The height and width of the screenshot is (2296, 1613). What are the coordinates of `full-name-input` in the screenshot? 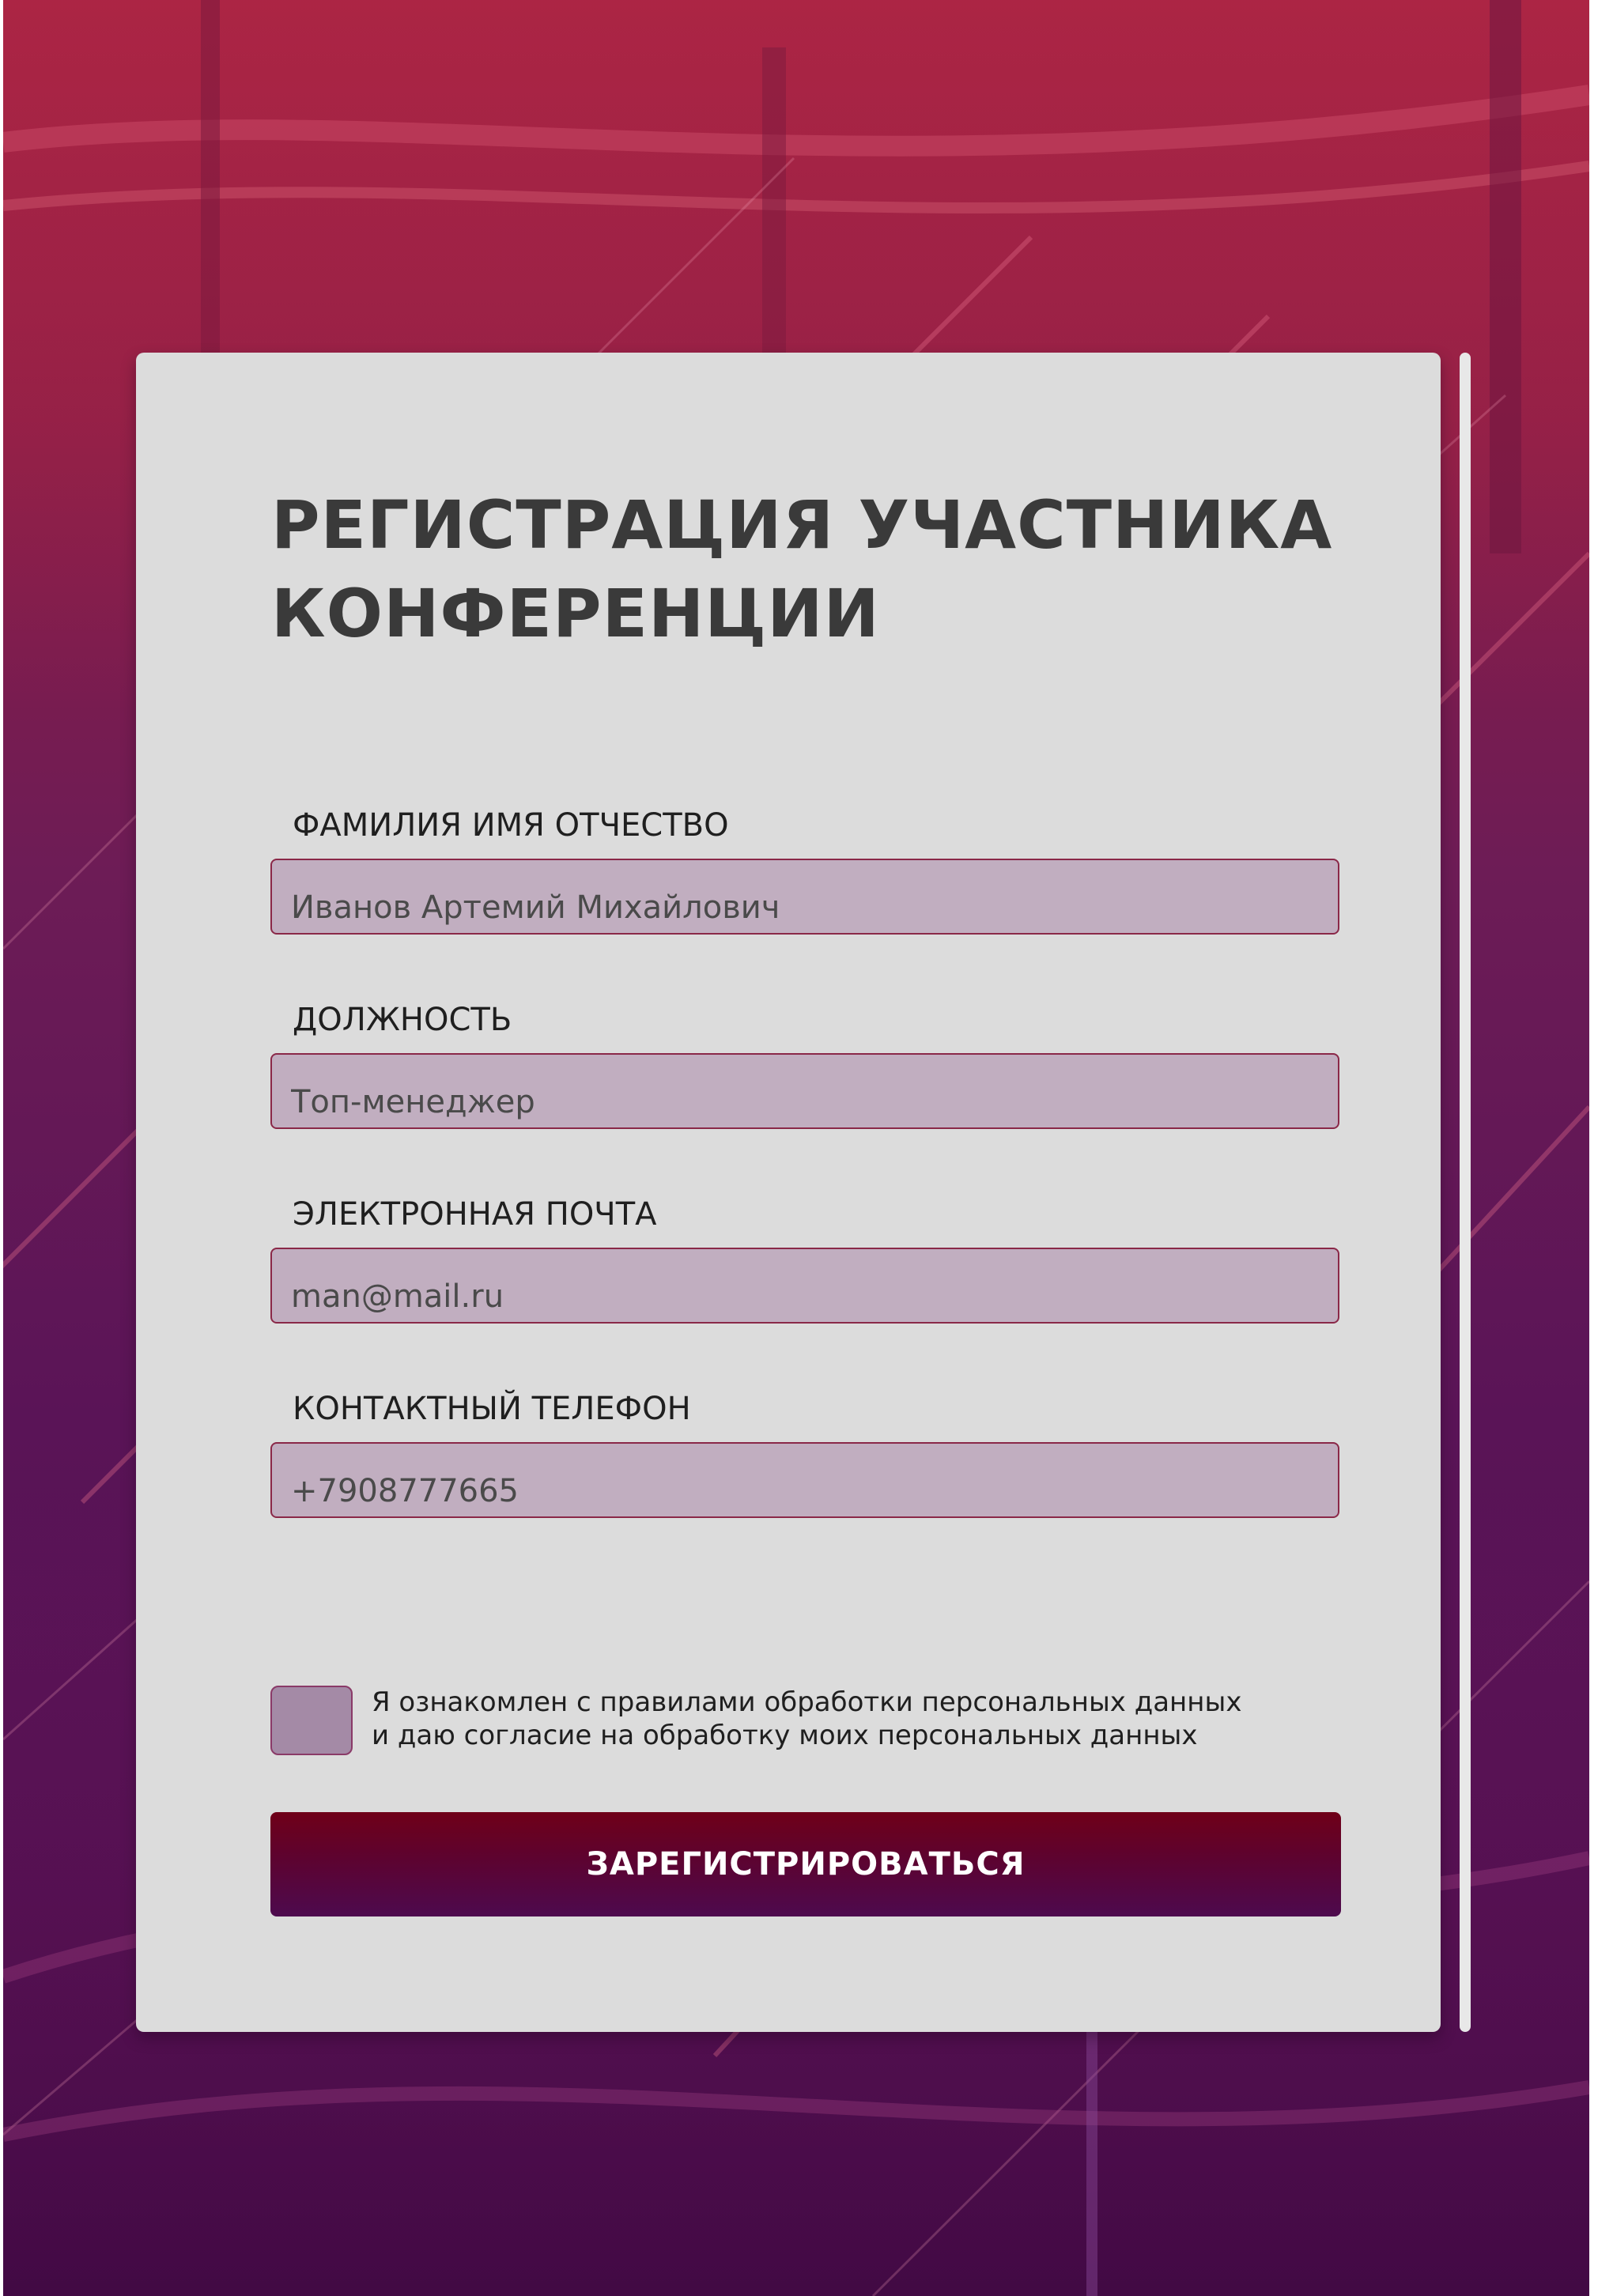 It's located at (804, 897).